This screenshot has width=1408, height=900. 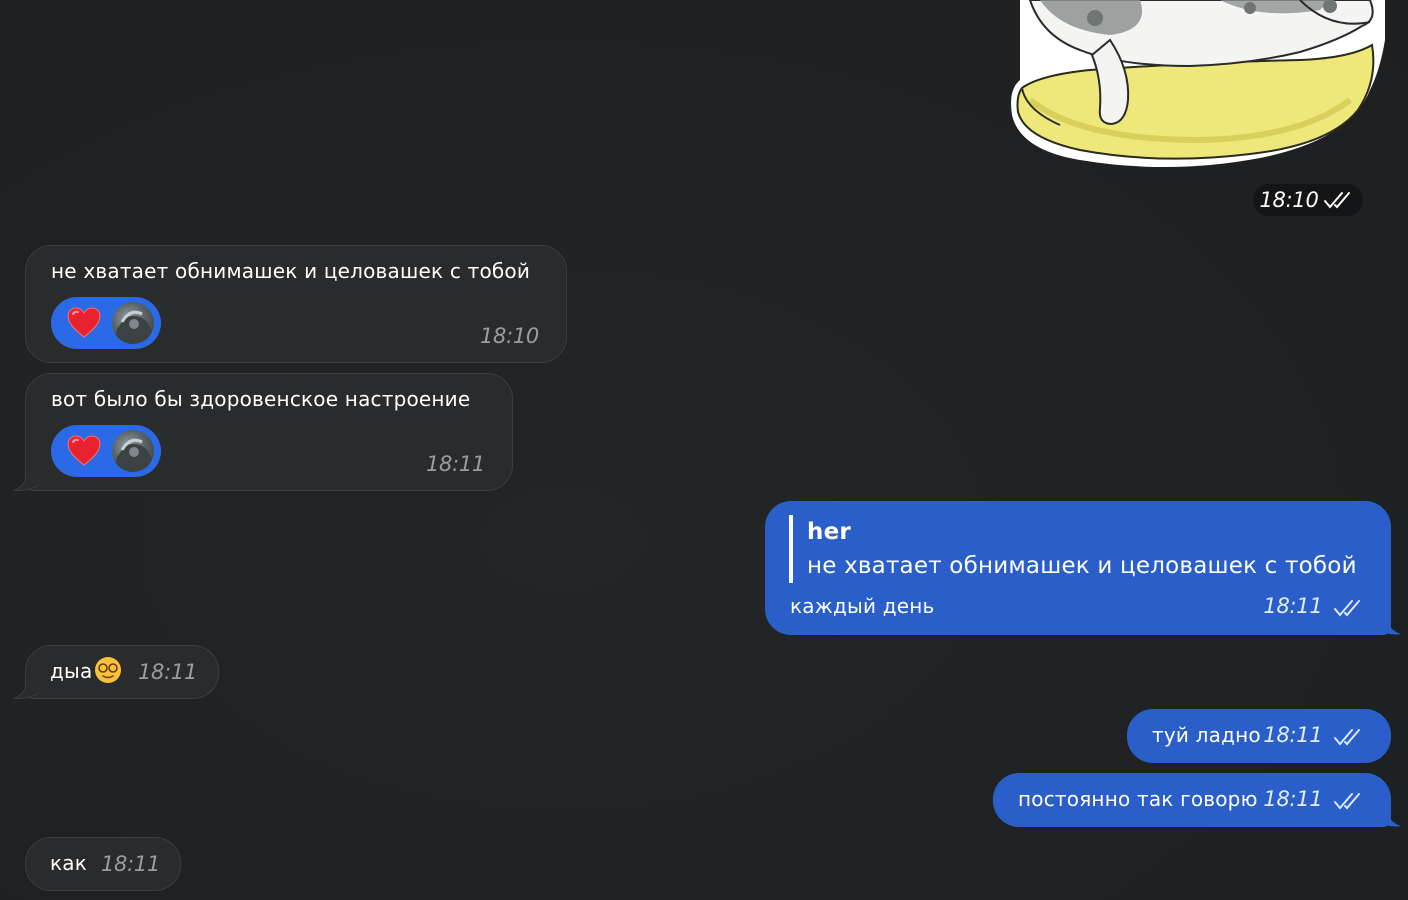 I want to click on dizzy-face-emoji-icon, so click(x=108, y=670).